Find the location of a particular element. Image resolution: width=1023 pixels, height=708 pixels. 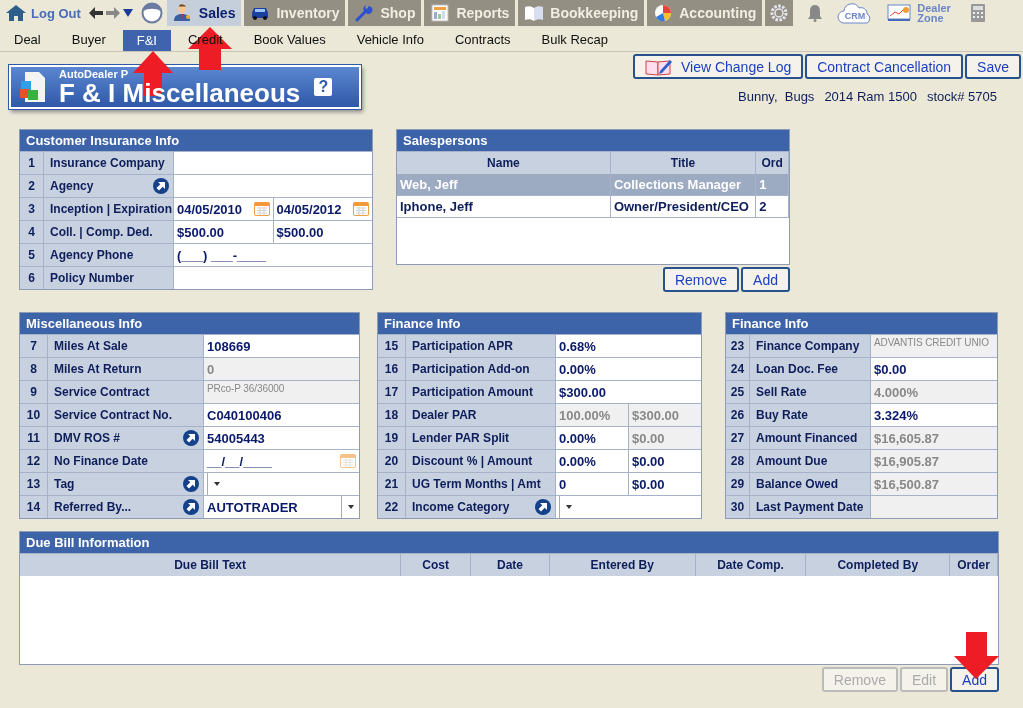

field-label: Miles At Sale is located at coordinates (91, 346).